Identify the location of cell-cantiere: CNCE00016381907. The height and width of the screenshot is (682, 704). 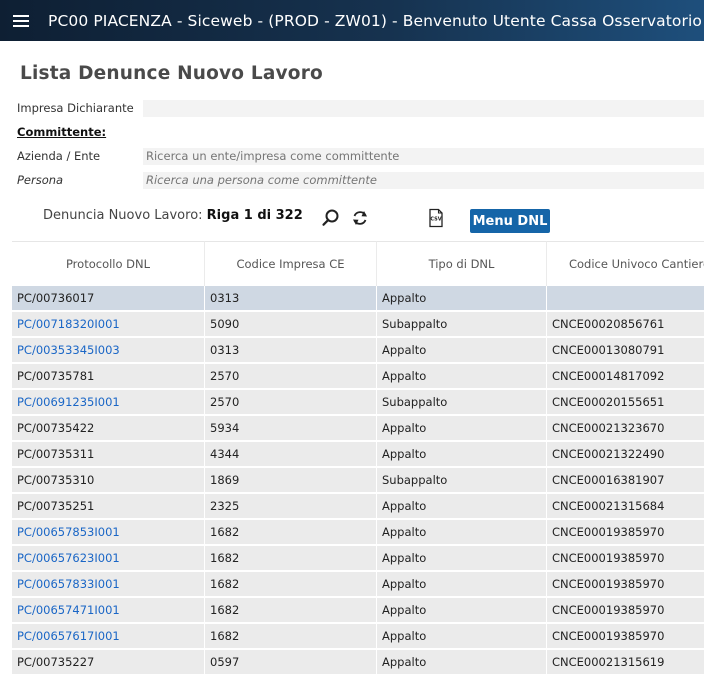
(625, 481).